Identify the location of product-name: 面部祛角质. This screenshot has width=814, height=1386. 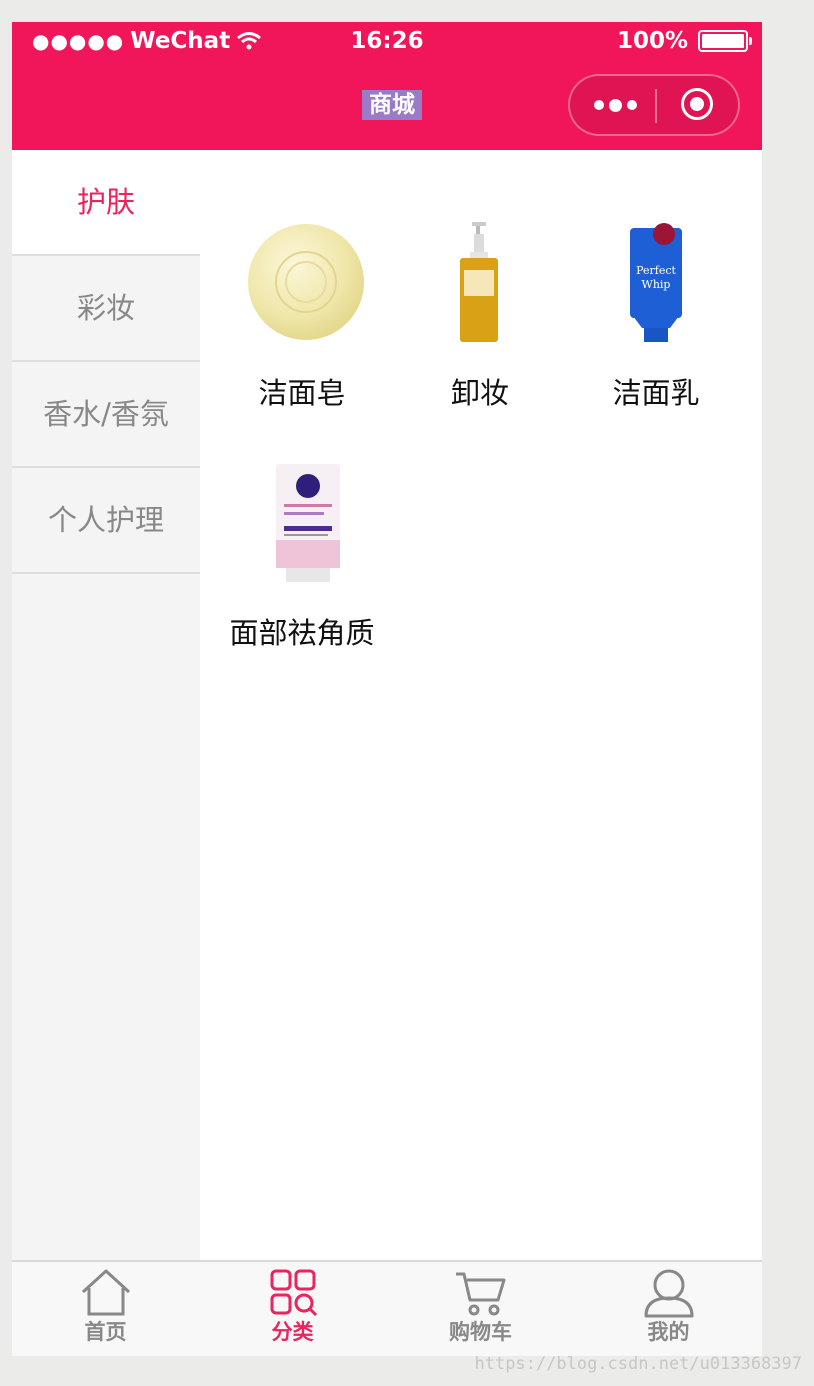
(302, 633).